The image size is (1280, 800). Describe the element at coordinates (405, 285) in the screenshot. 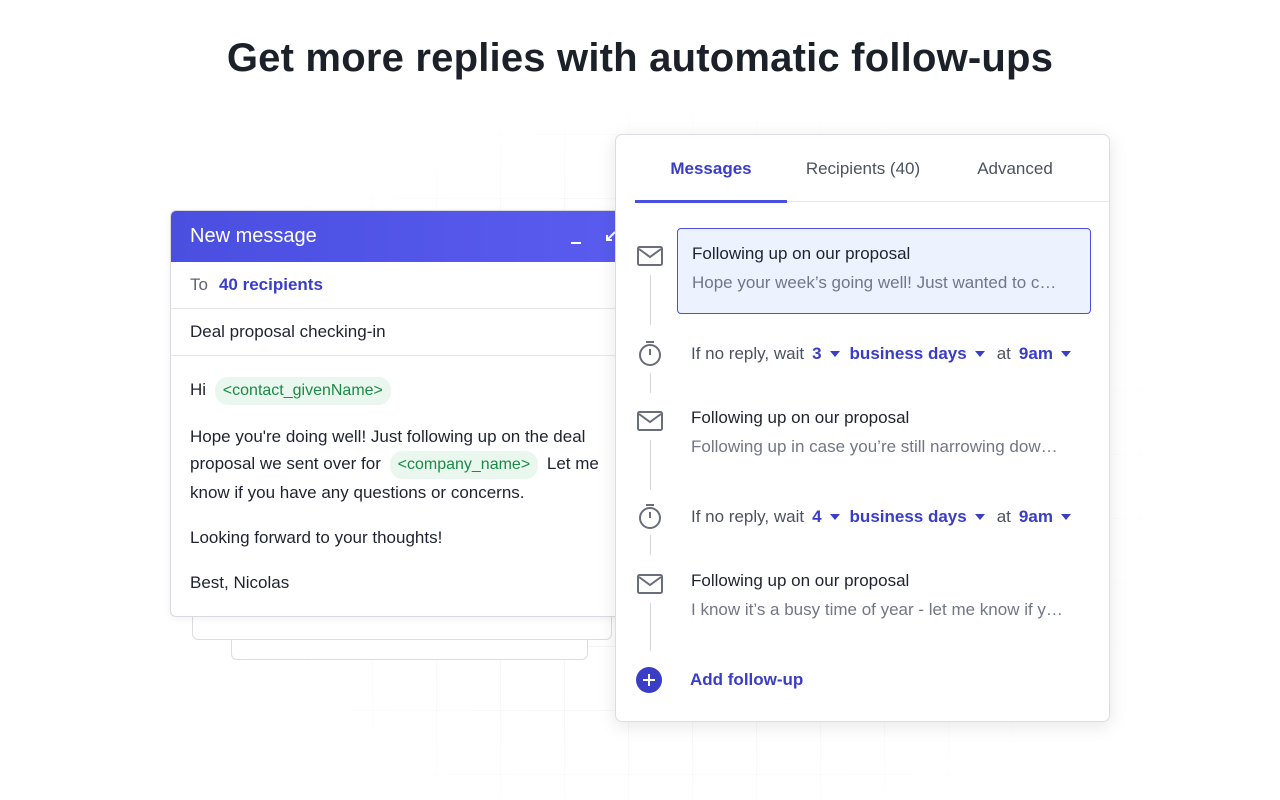

I see `to-row: To 40 recipients` at that location.